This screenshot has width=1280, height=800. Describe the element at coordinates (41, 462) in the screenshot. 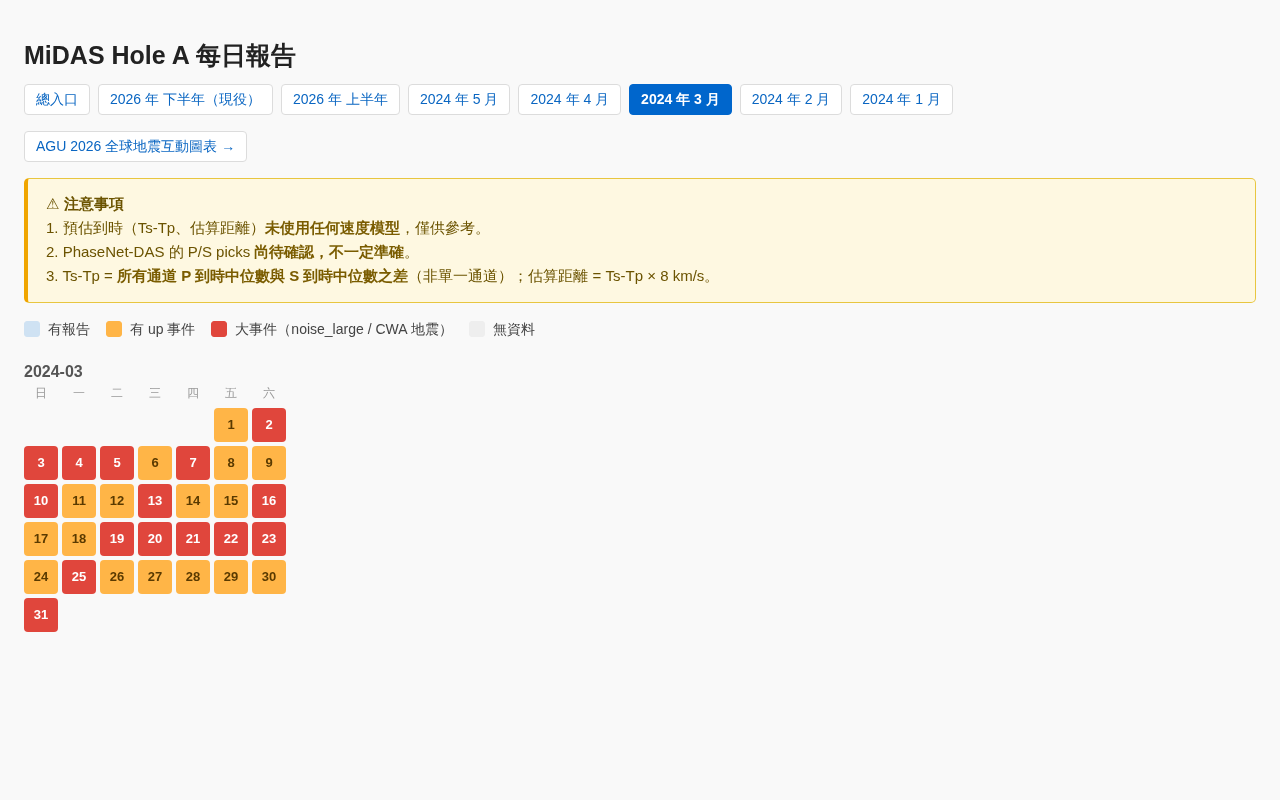

I see `calendar-day: 3` at that location.